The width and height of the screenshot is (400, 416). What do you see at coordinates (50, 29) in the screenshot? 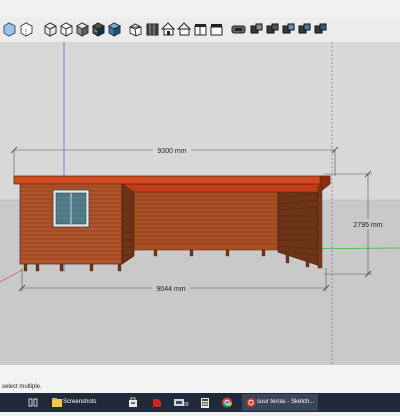
I see `wireframe-icon` at bounding box center [50, 29].